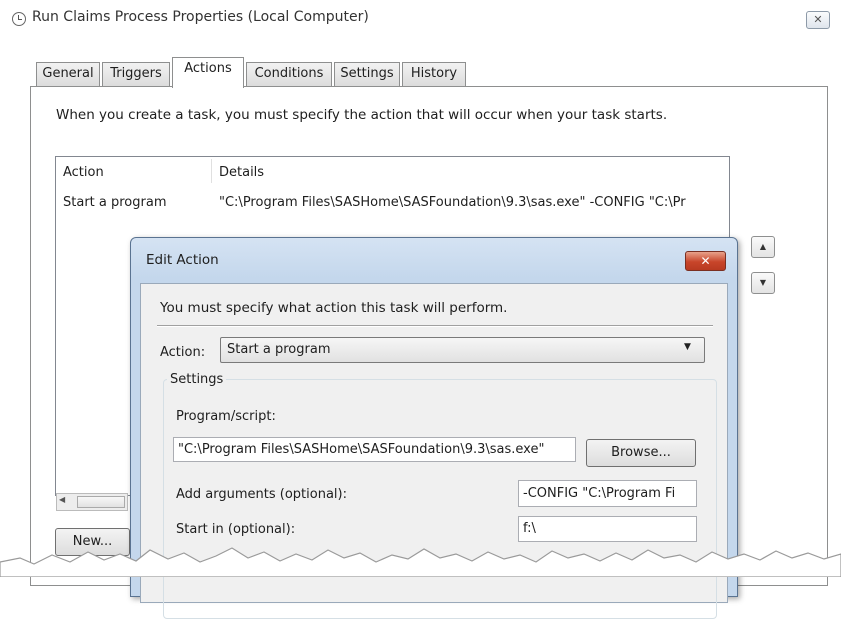 The image size is (841, 619). I want to click on arguments-value: -CONFIG "C:\Program Fi, so click(599, 493).